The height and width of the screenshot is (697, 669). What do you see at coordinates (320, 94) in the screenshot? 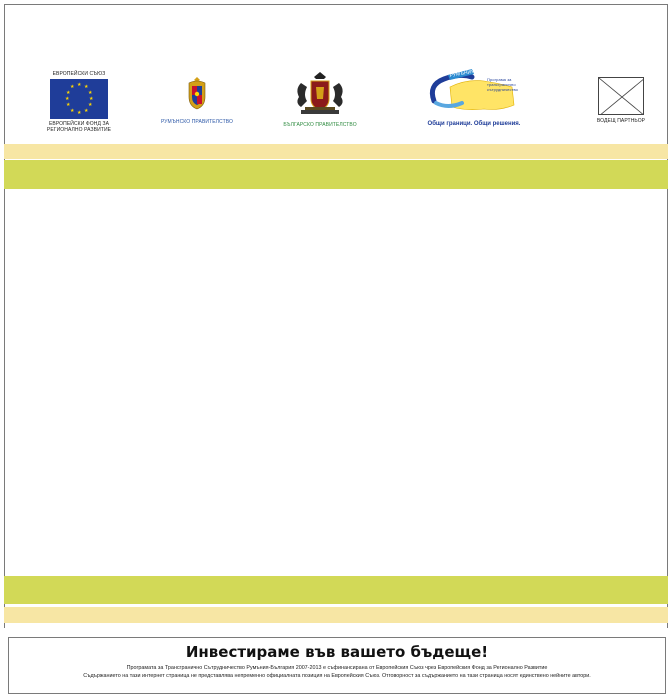
I see `bulgaria-coat-of-arms-icon` at bounding box center [320, 94].